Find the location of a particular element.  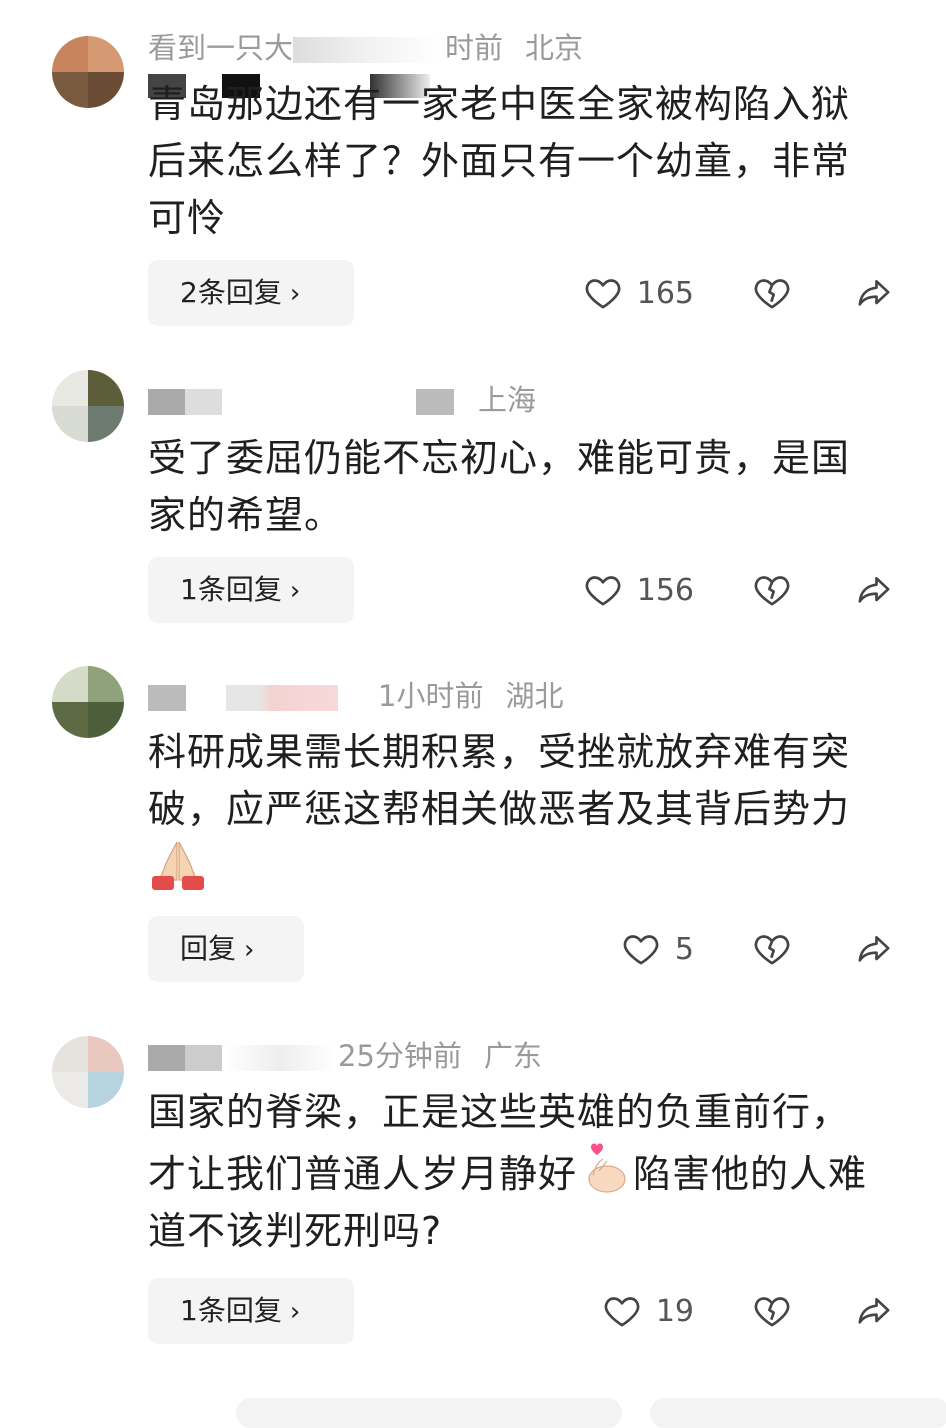

view-replies-button: 回复 › is located at coordinates (226, 949).